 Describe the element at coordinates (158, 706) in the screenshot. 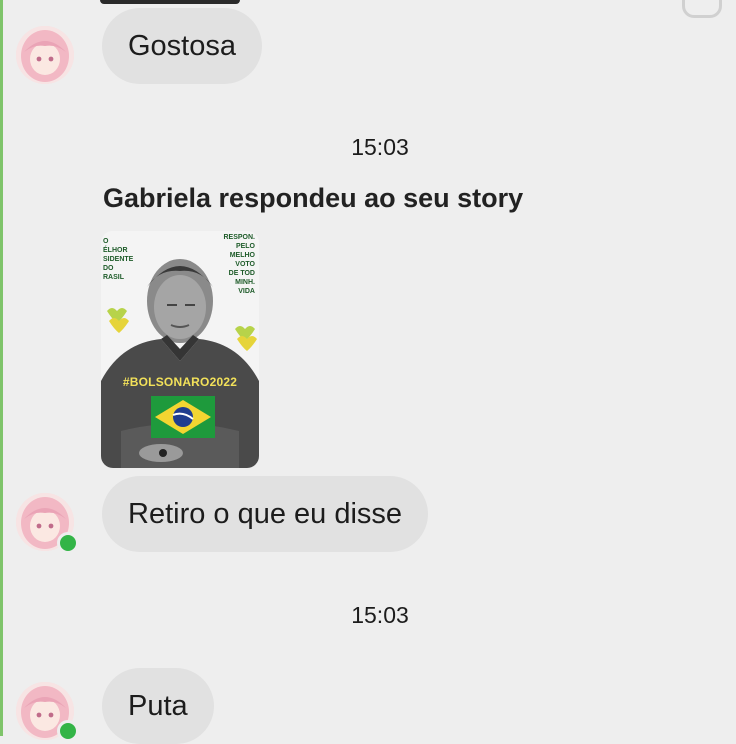

I see `message-bubble: Puta` at that location.